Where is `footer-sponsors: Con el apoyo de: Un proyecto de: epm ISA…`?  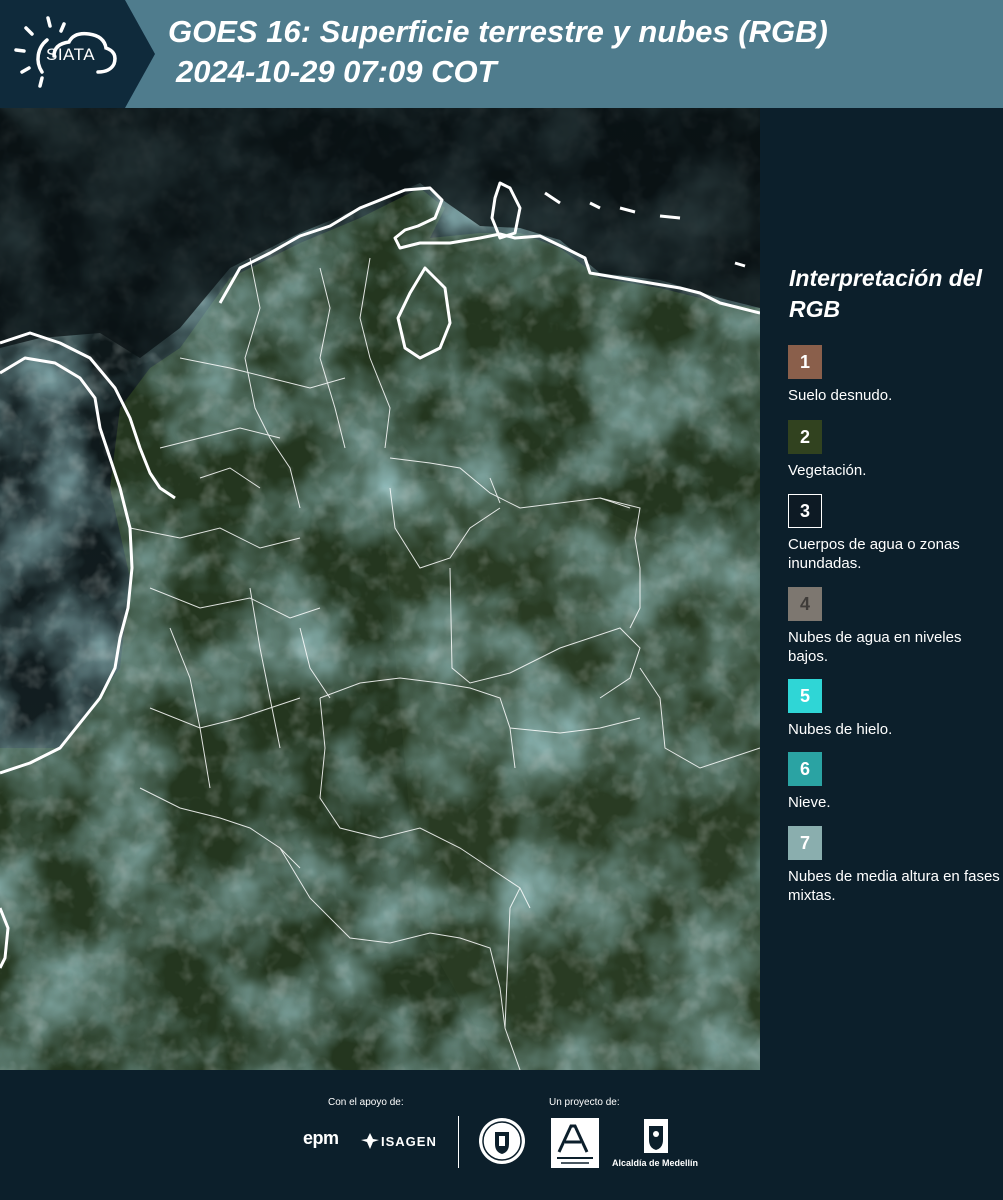
footer-sponsors: Con el apoyo de: Un proyecto de: epm ISA… is located at coordinates (501, 1135).